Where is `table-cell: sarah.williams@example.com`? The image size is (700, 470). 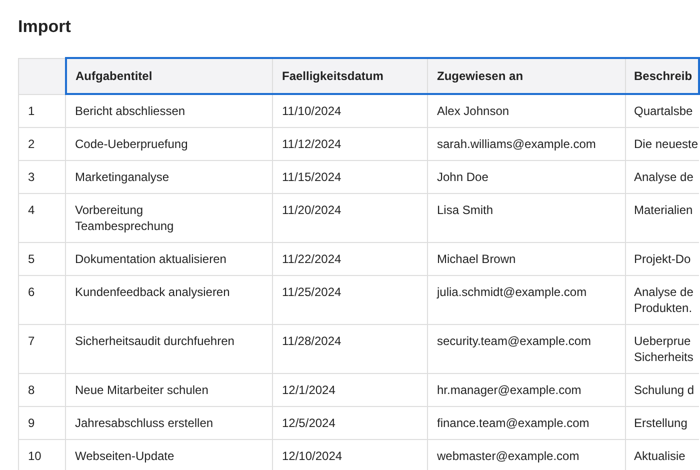
table-cell: sarah.williams@example.com is located at coordinates (527, 144).